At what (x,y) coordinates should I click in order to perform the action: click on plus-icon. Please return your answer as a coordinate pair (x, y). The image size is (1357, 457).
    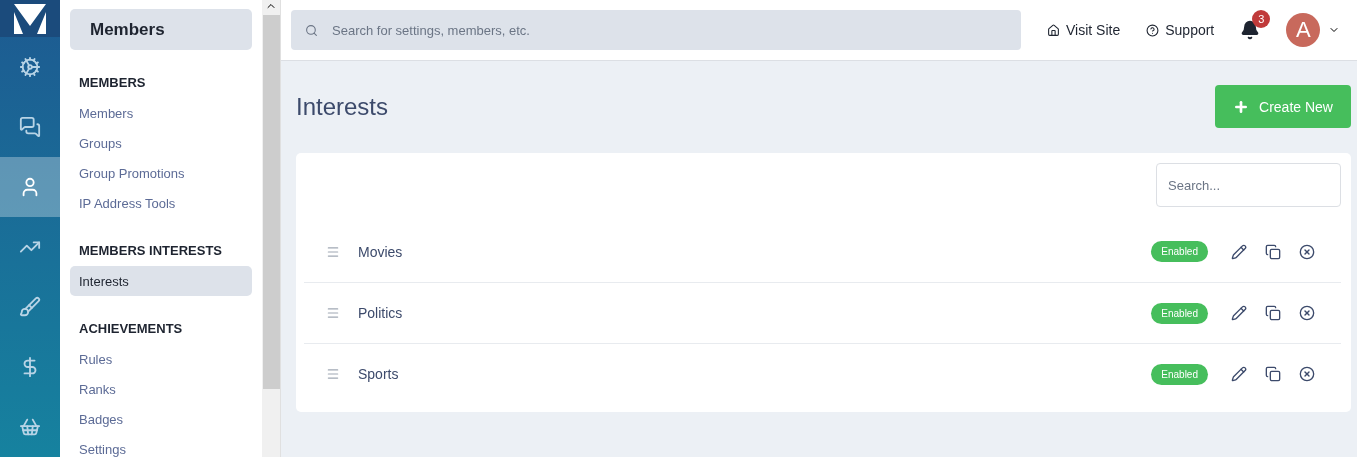
    Looking at the image, I should click on (1241, 106).